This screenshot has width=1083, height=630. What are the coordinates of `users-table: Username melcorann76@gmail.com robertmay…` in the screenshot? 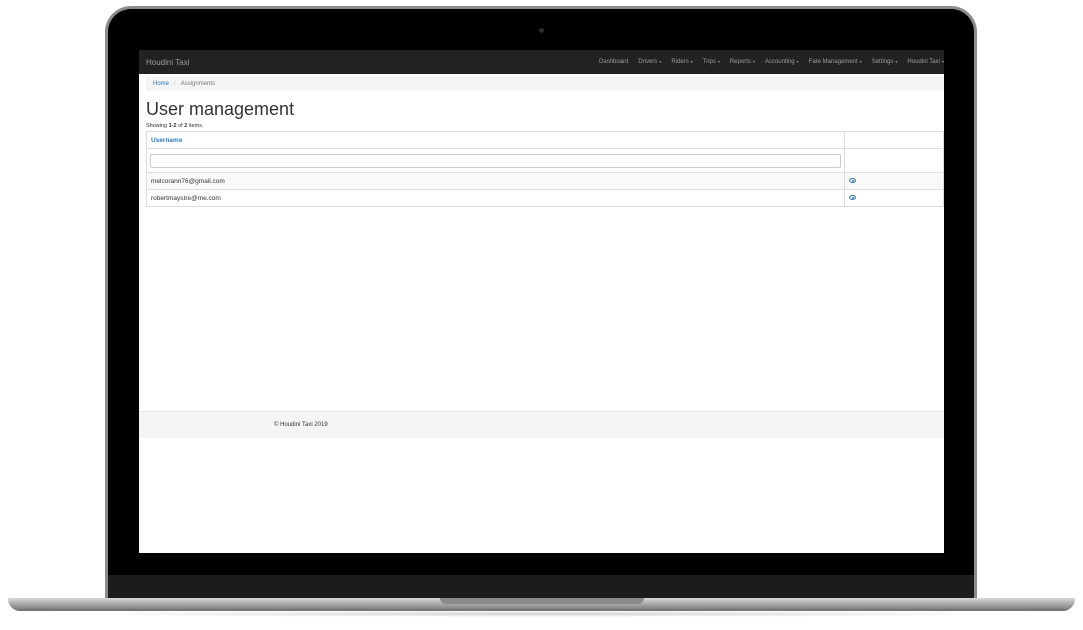 It's located at (545, 169).